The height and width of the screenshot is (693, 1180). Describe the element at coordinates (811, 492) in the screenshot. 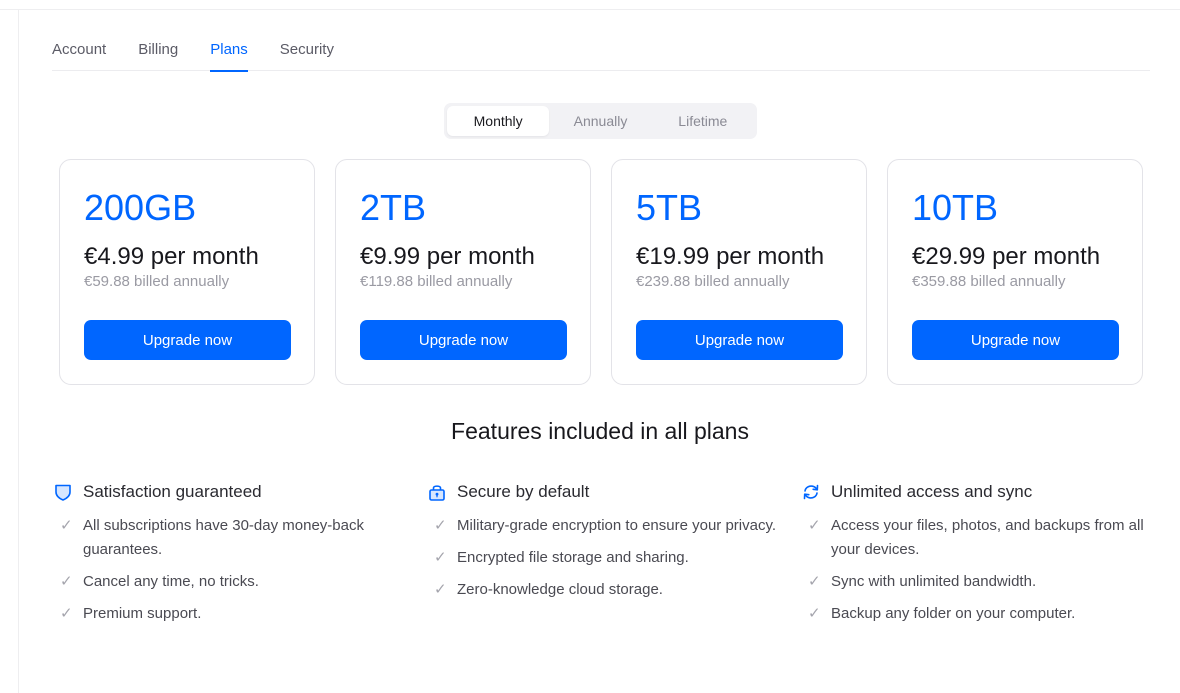

I see `sync-icon` at that location.